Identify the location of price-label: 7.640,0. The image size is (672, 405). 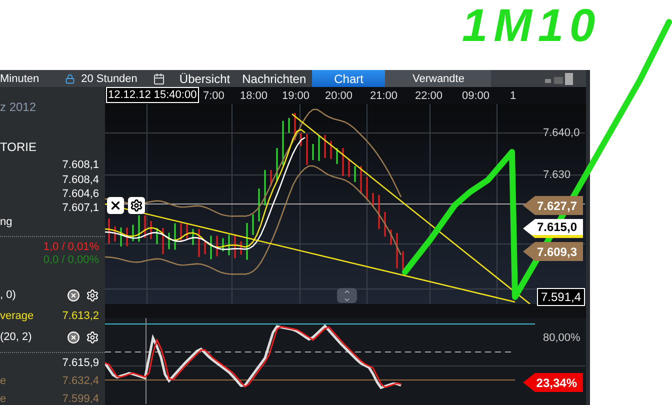
(561, 133).